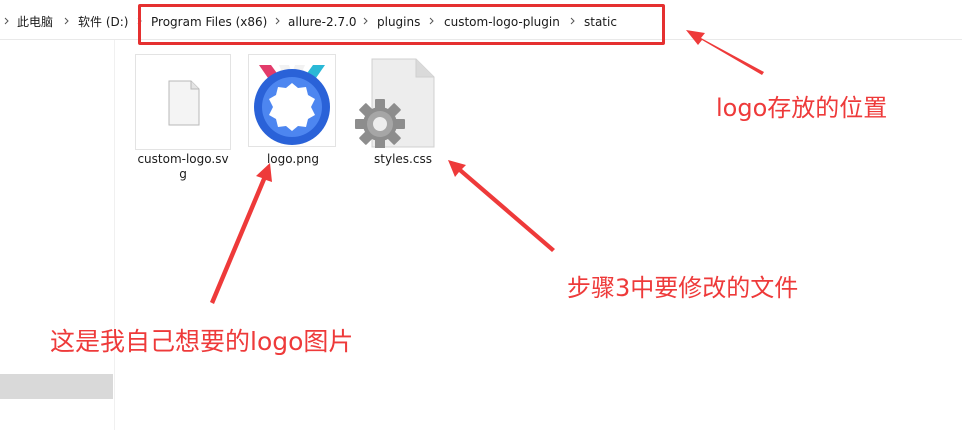  I want to click on arrow-to-address-icon, so click(725, 52).